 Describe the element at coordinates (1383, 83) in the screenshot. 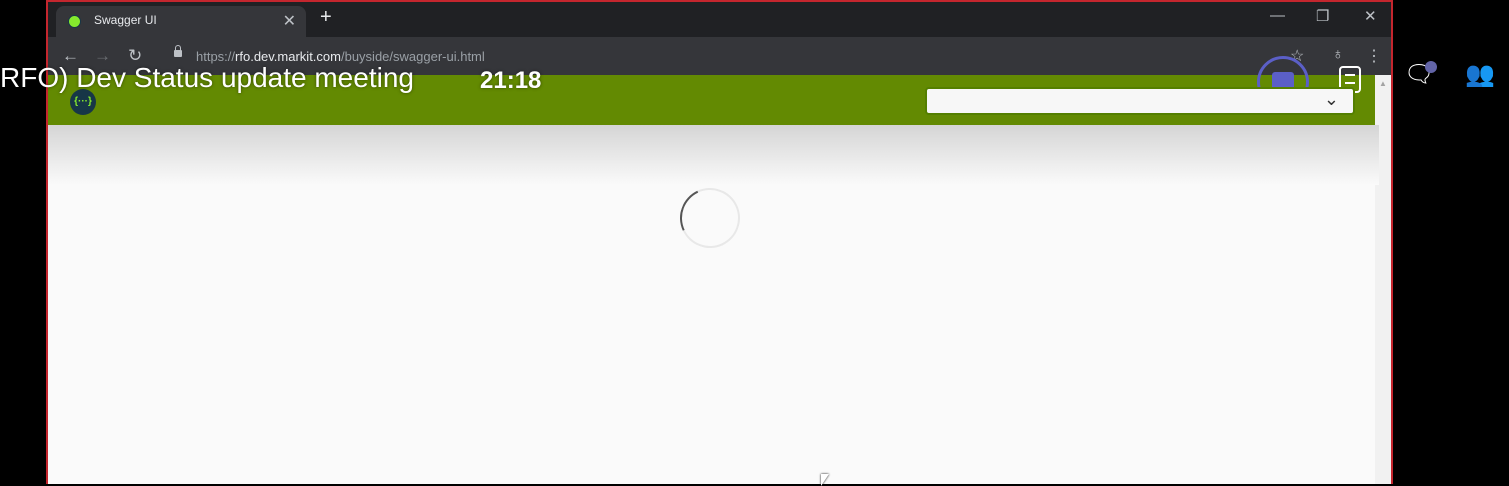

I see `scroll-up-arrow-icon: ▲` at that location.